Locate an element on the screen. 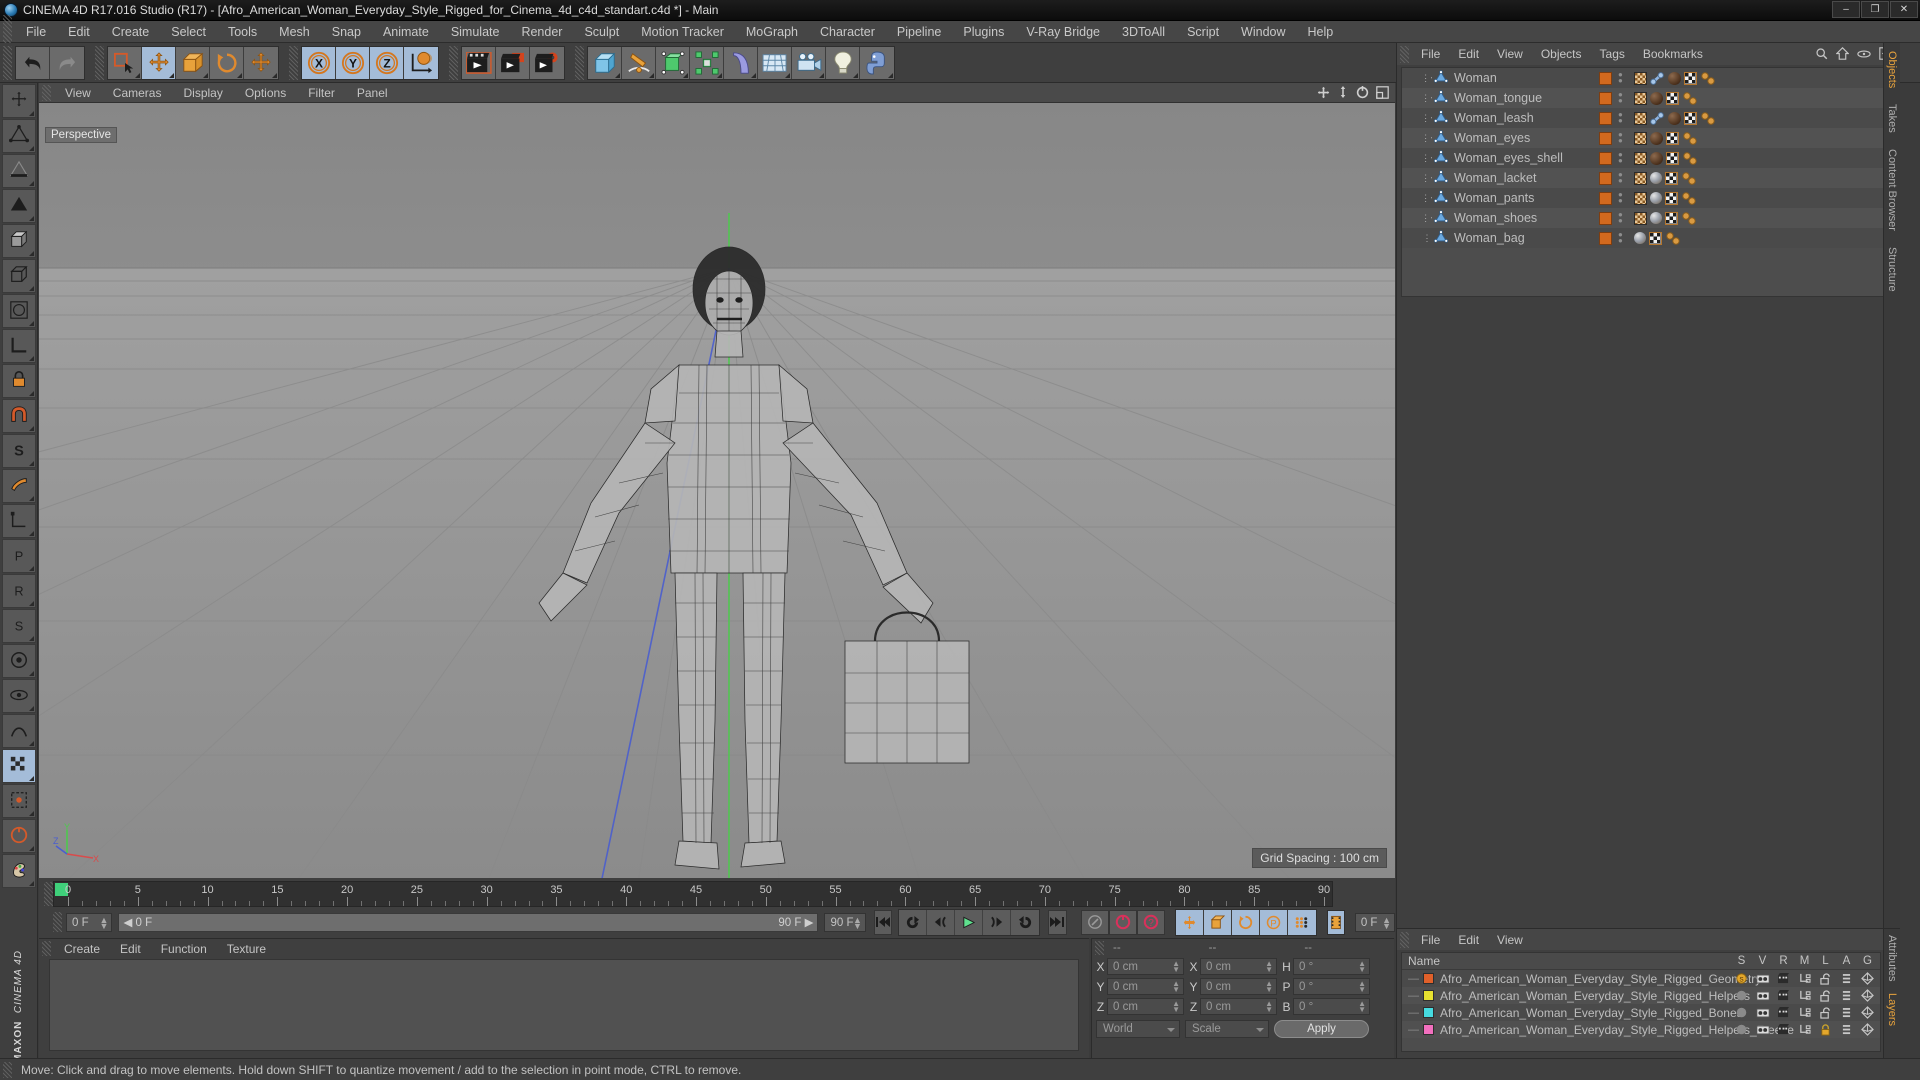 This screenshot has width=1920, height=1080. menu-pipeline: Pipeline is located at coordinates (919, 32).